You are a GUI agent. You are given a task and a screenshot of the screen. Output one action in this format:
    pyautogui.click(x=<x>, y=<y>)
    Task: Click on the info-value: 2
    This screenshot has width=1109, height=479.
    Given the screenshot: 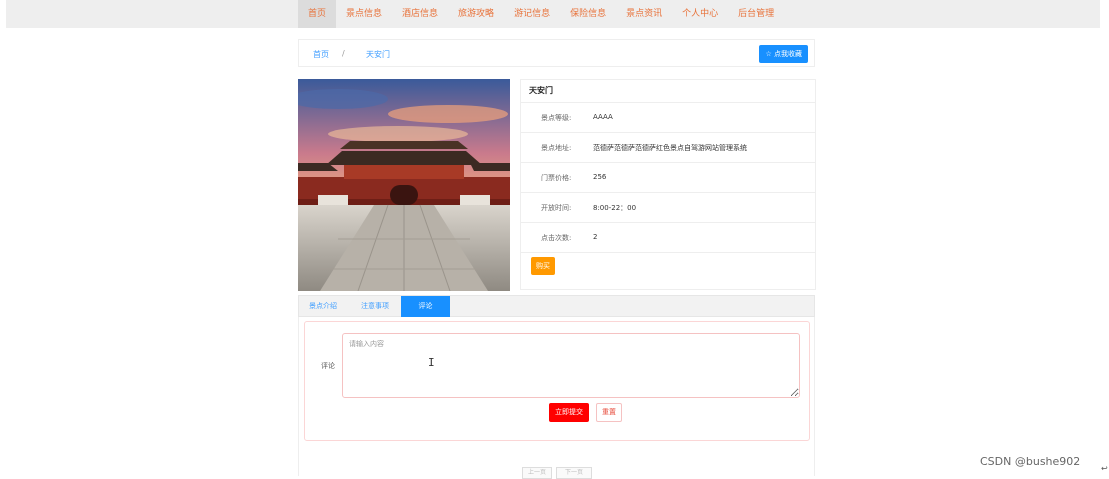 What is the action you would take?
    pyautogui.click(x=595, y=237)
    